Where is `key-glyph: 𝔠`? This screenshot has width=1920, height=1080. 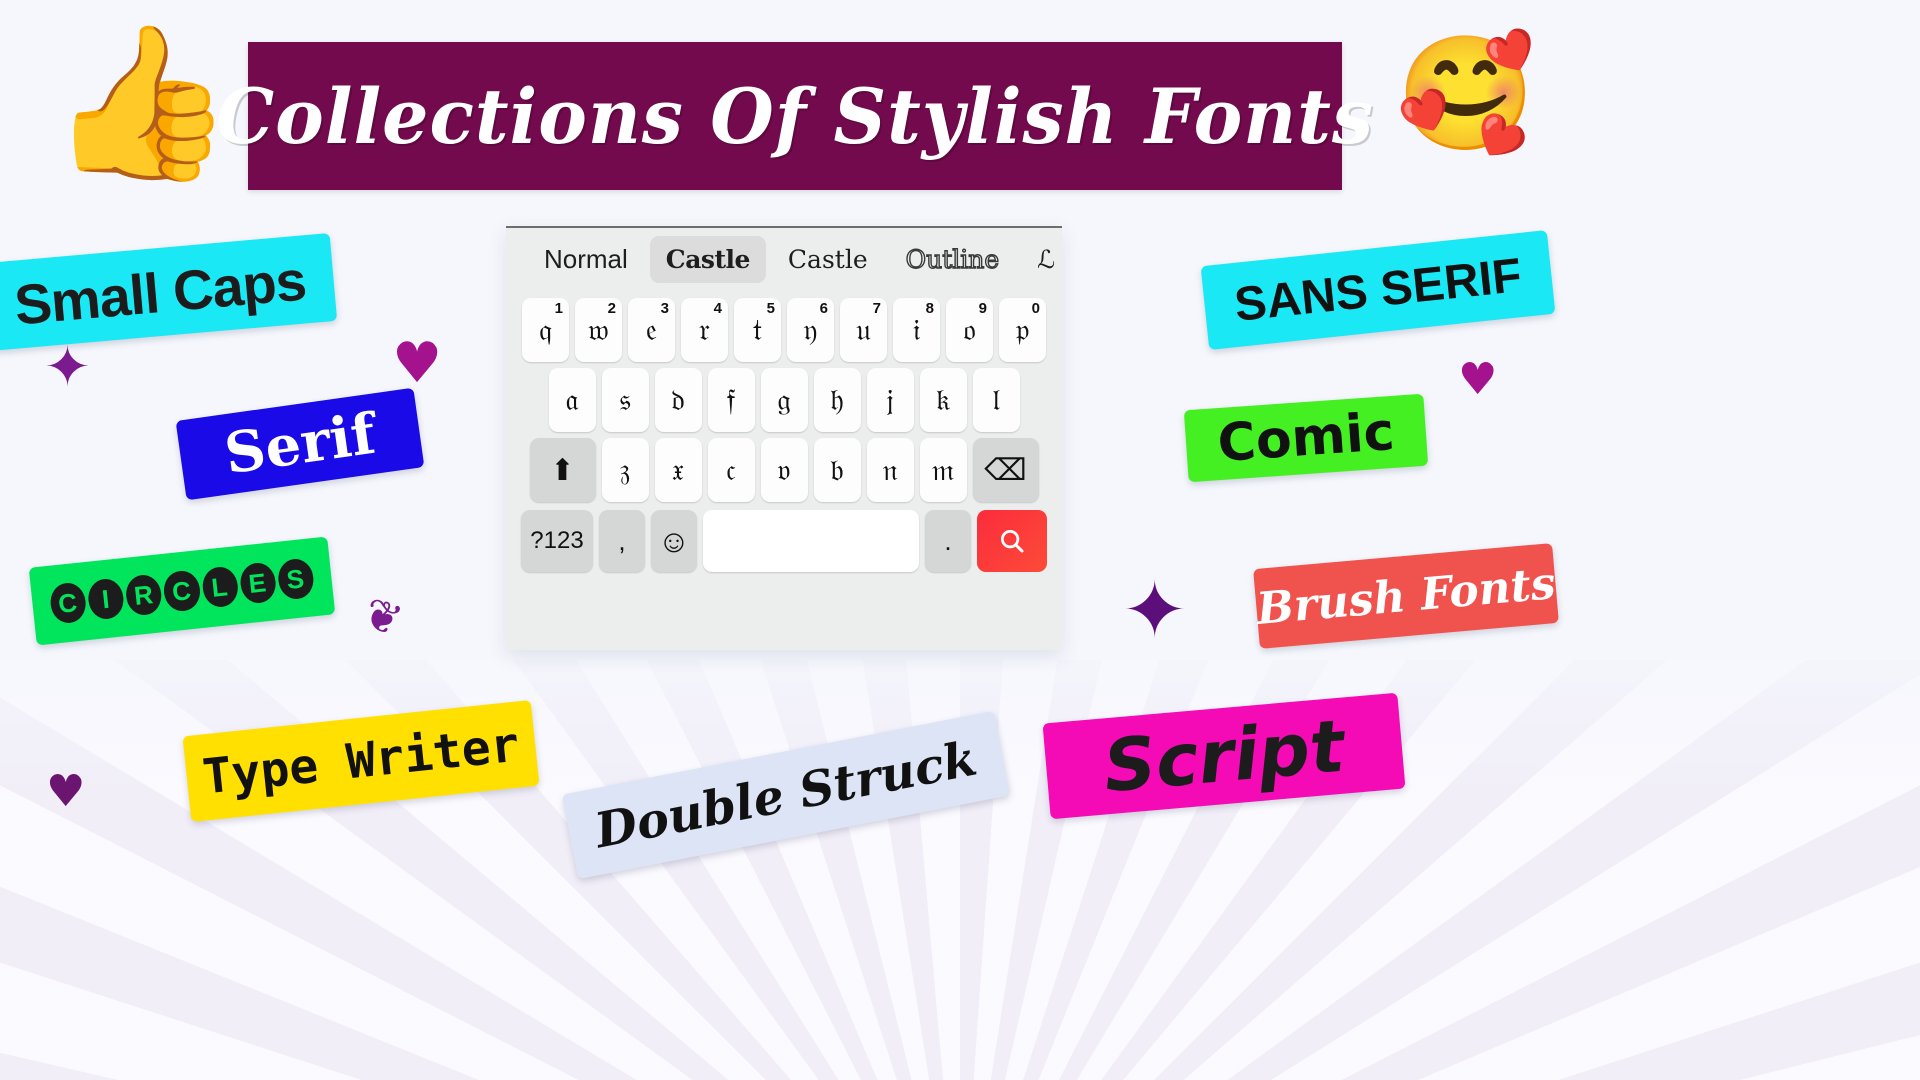
key-glyph: 𝔠 is located at coordinates (731, 470).